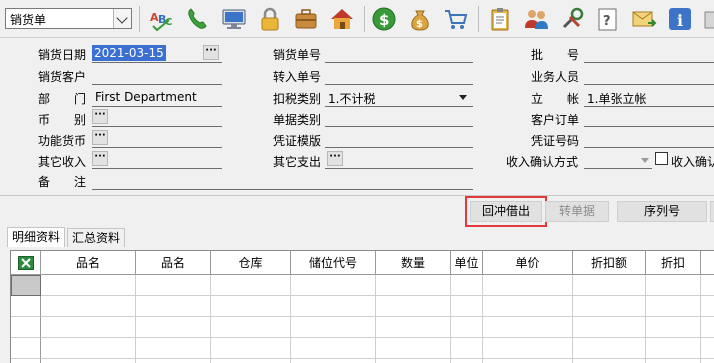 This screenshot has width=714, height=363. I want to click on account-field: 1.单张立帐, so click(616, 98).